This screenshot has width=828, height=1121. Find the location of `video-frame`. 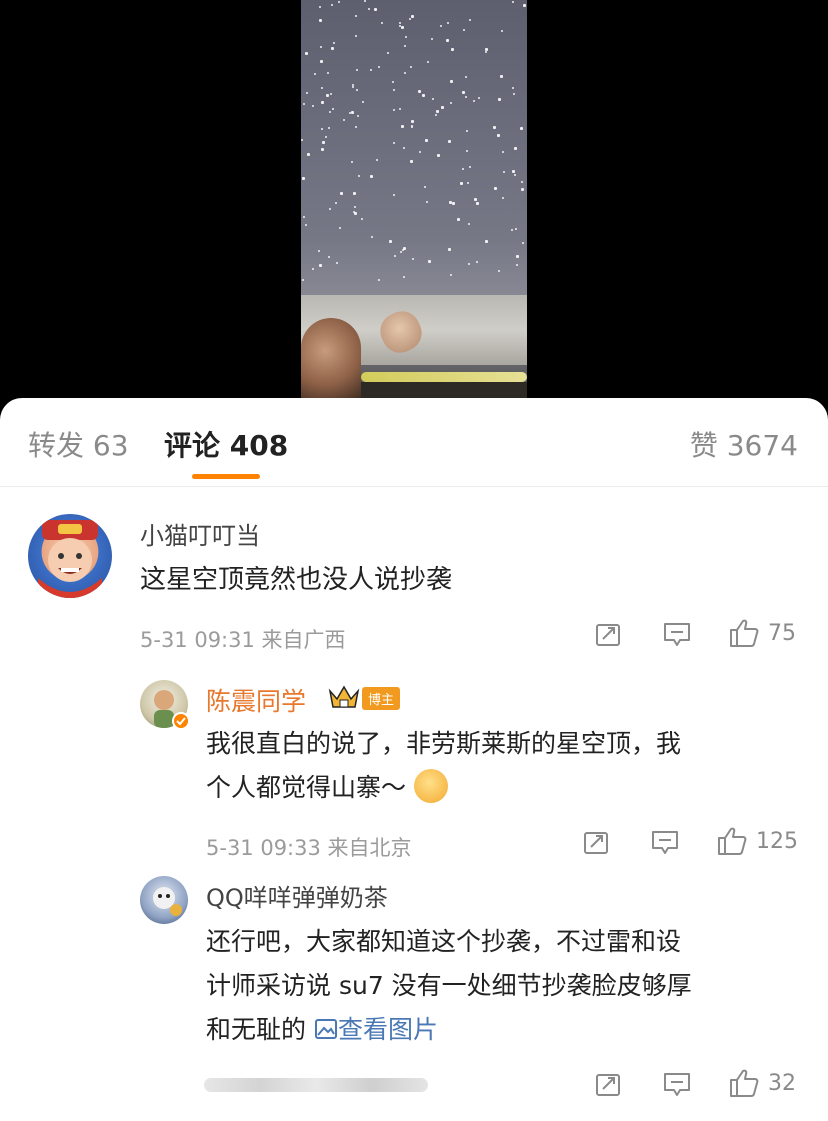

video-frame is located at coordinates (414, 200).